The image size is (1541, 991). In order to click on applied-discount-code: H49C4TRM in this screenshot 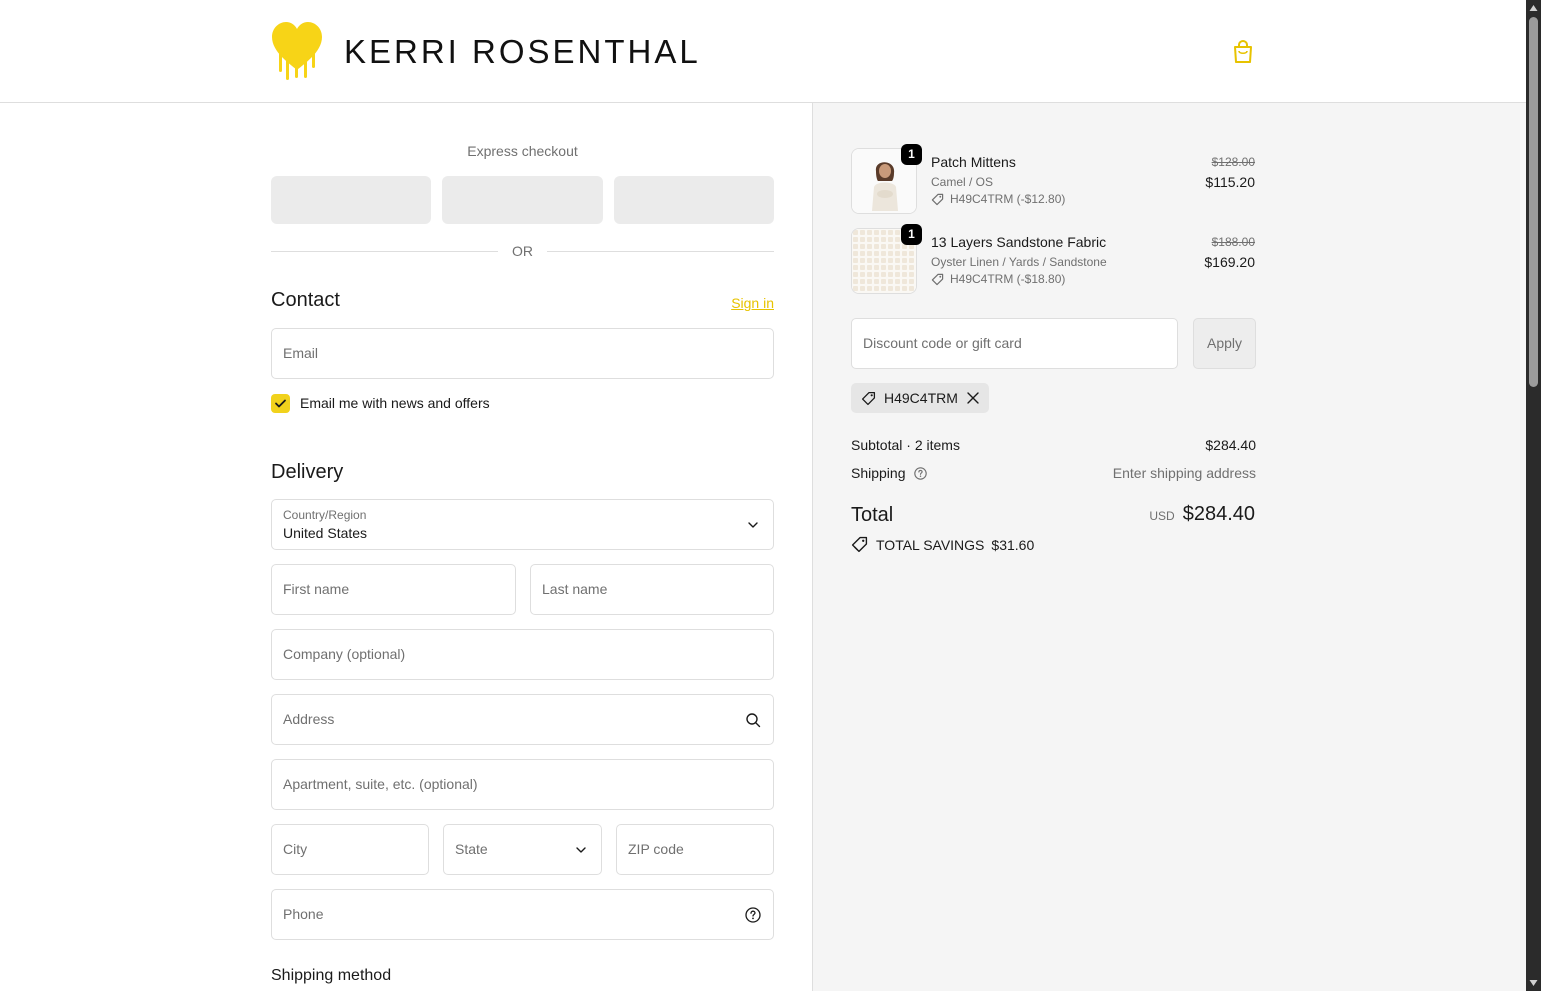, I will do `click(921, 398)`.